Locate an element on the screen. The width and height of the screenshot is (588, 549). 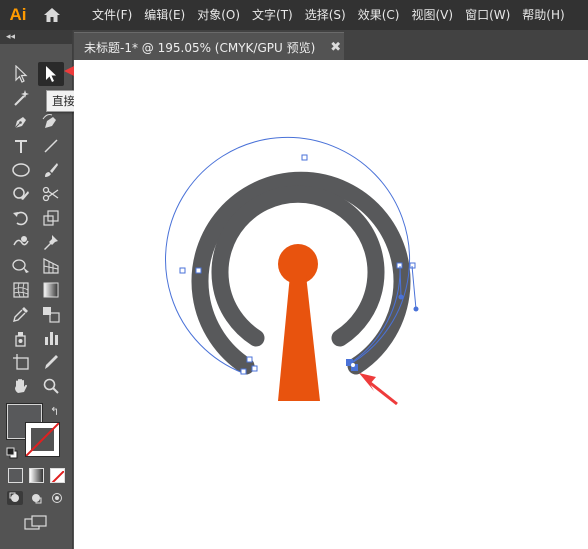
magic-wand-tool is located at coordinates (21, 98).